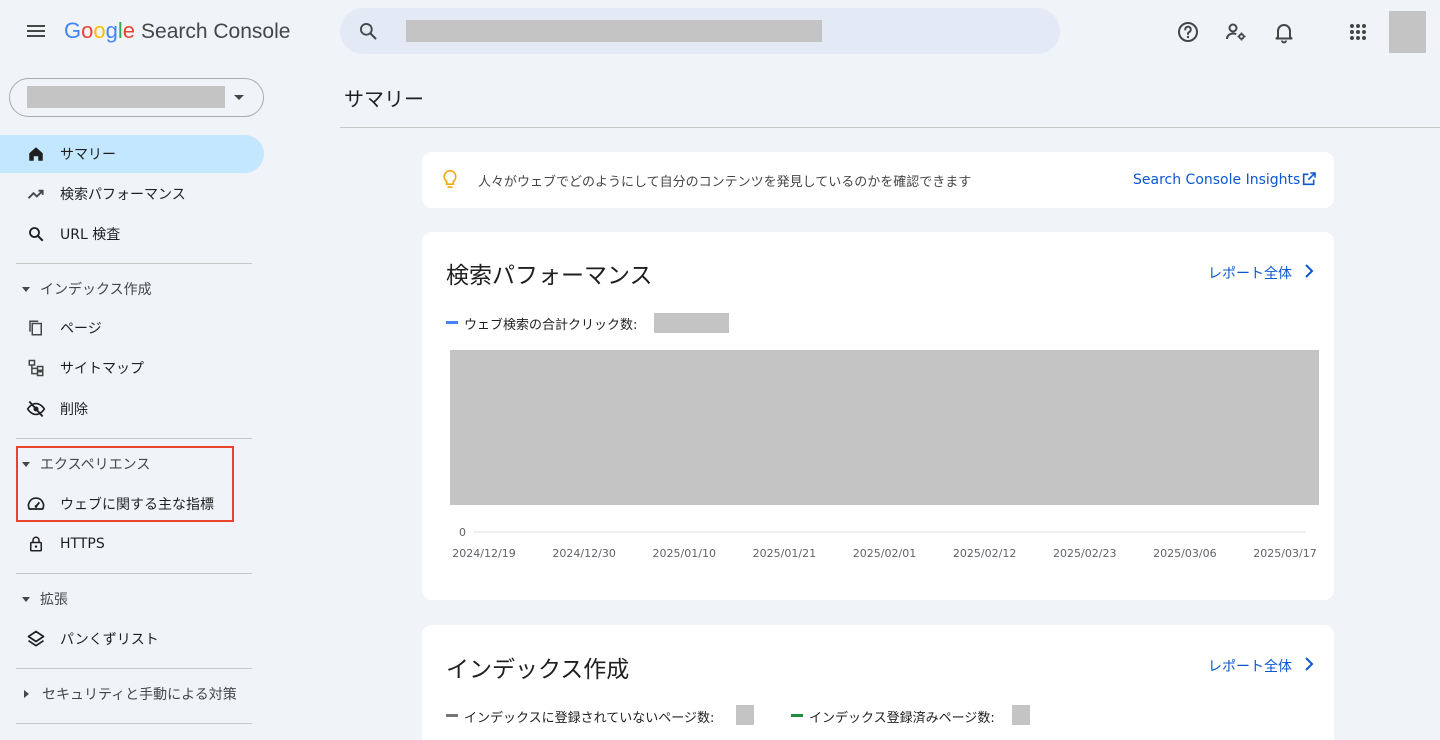  I want to click on logo-letter: e, so click(129, 30).